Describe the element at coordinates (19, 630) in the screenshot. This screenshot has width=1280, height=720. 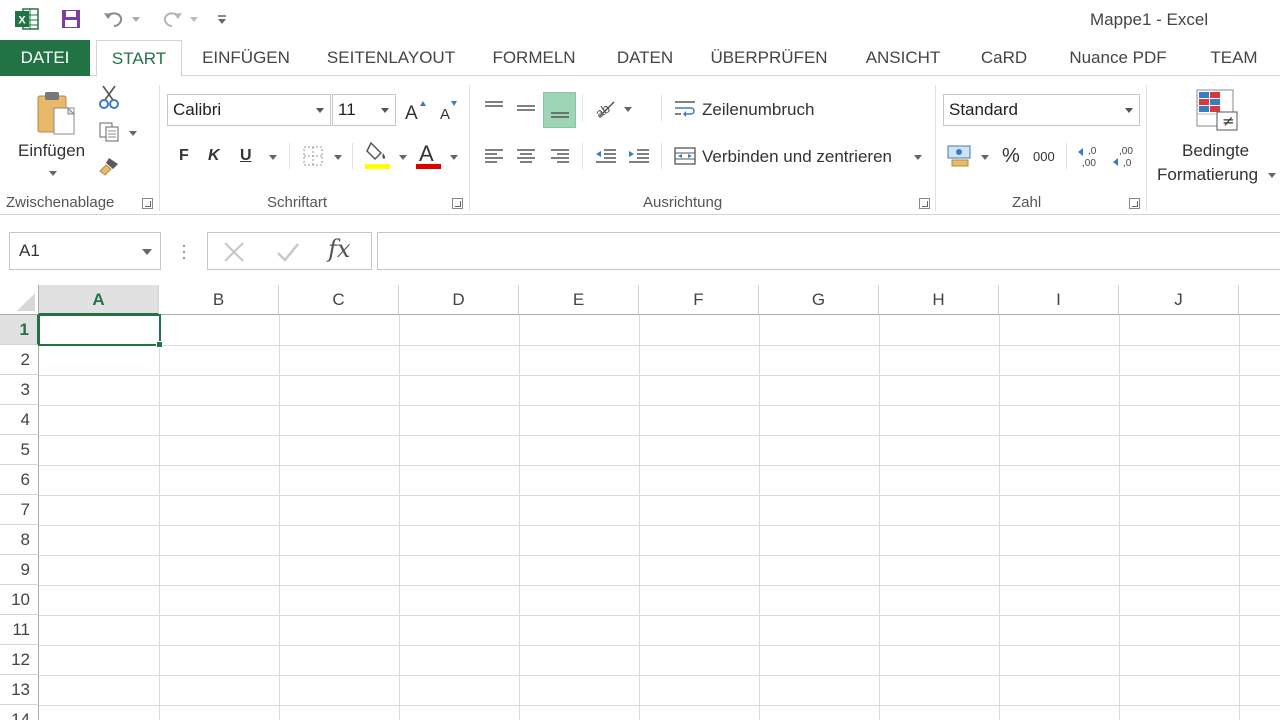
I see `row-header-11: 11` at that location.